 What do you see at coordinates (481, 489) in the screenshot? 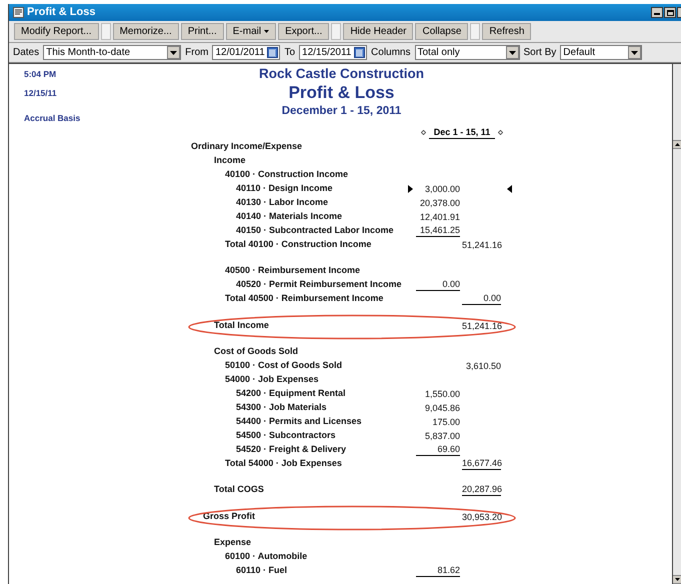
I see `amount-cell: 20,287.96` at bounding box center [481, 489].